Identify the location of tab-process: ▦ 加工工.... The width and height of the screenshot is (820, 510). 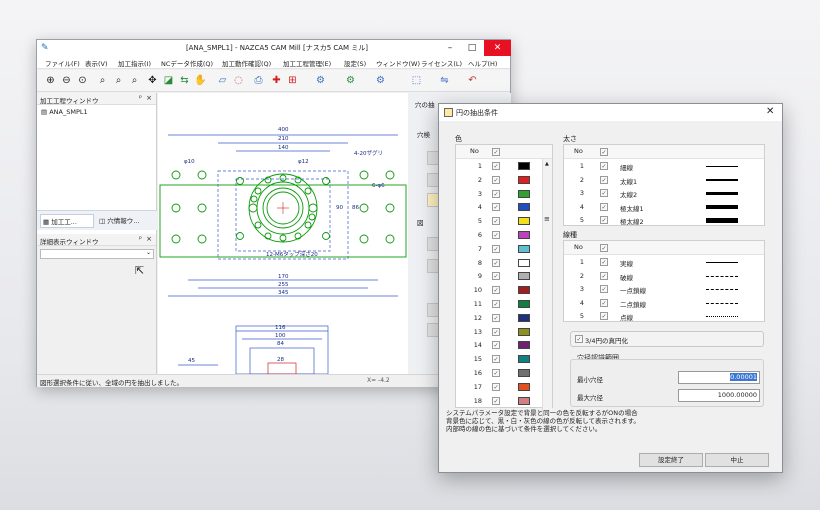
(67, 221).